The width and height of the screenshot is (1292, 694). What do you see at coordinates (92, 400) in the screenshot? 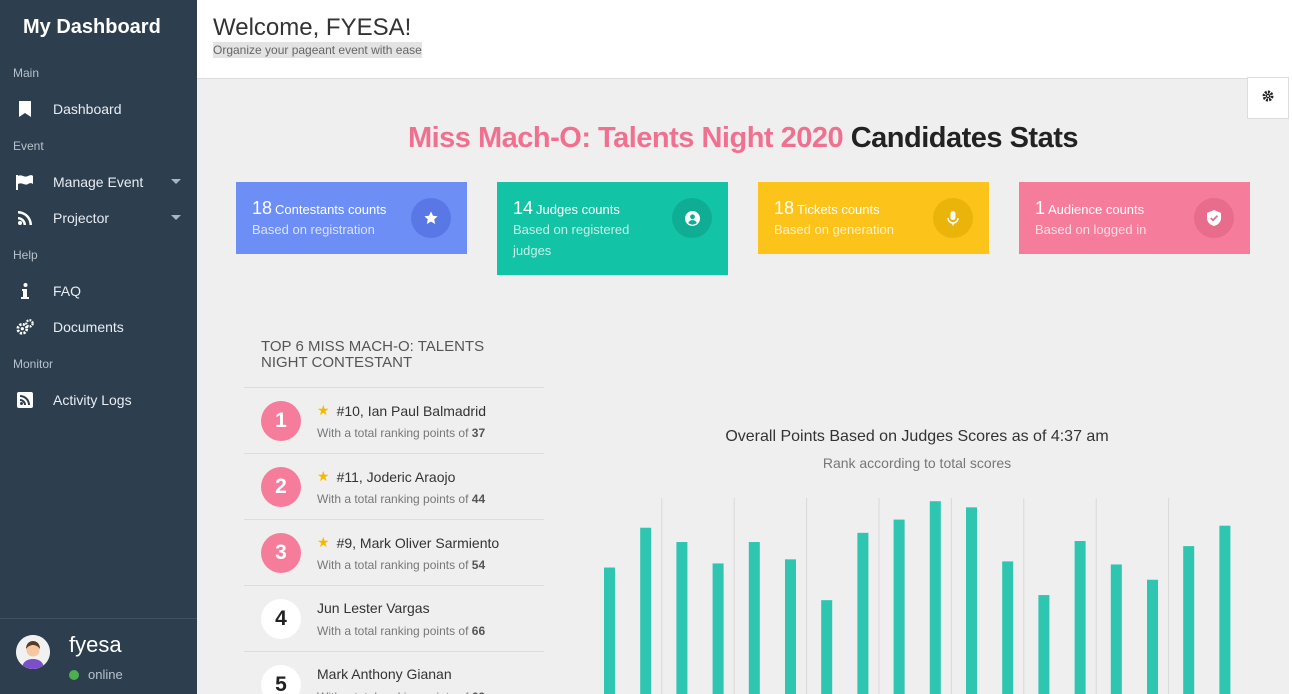
I see `sidebar-item-label: Activity Logs` at bounding box center [92, 400].